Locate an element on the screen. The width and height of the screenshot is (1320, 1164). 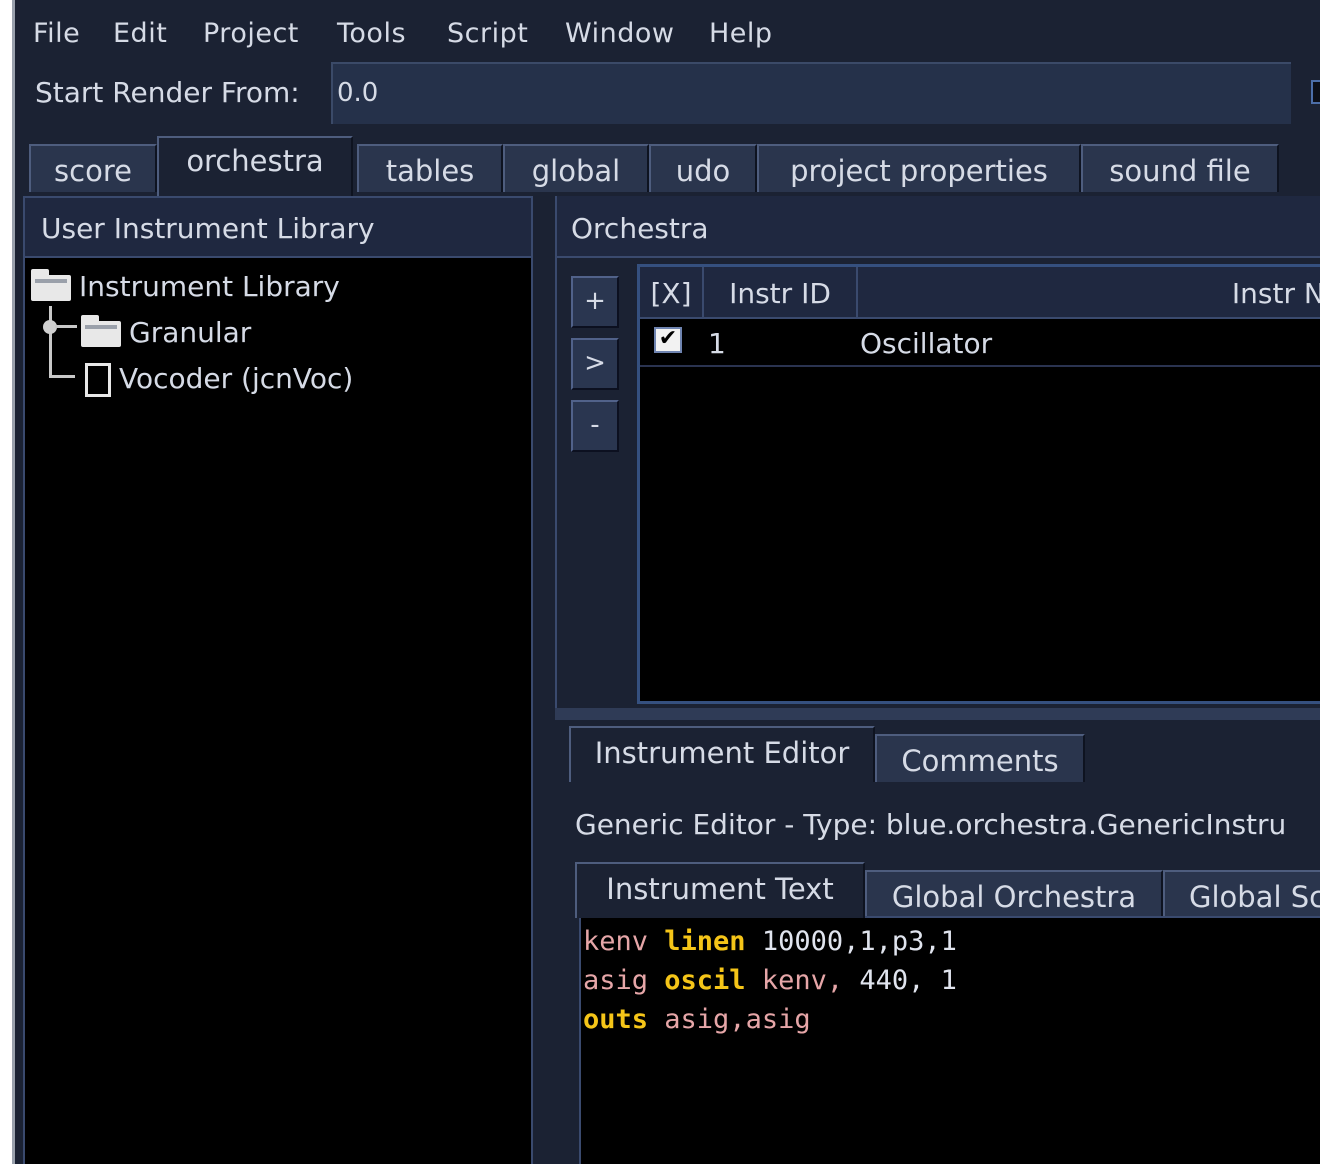
tab-global: global is located at coordinates (576, 168).